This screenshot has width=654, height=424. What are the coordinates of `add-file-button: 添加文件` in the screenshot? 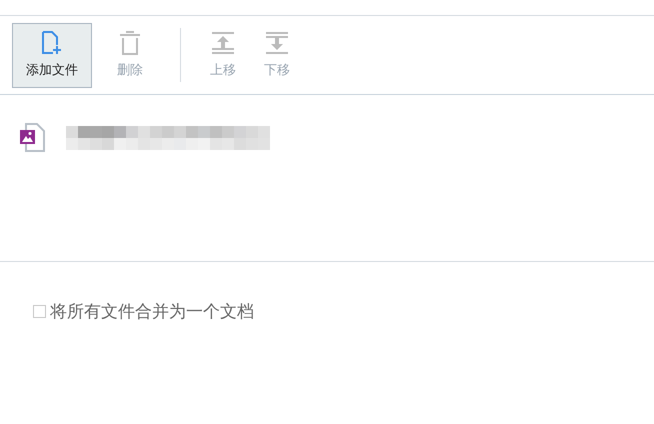 It's located at (52, 55).